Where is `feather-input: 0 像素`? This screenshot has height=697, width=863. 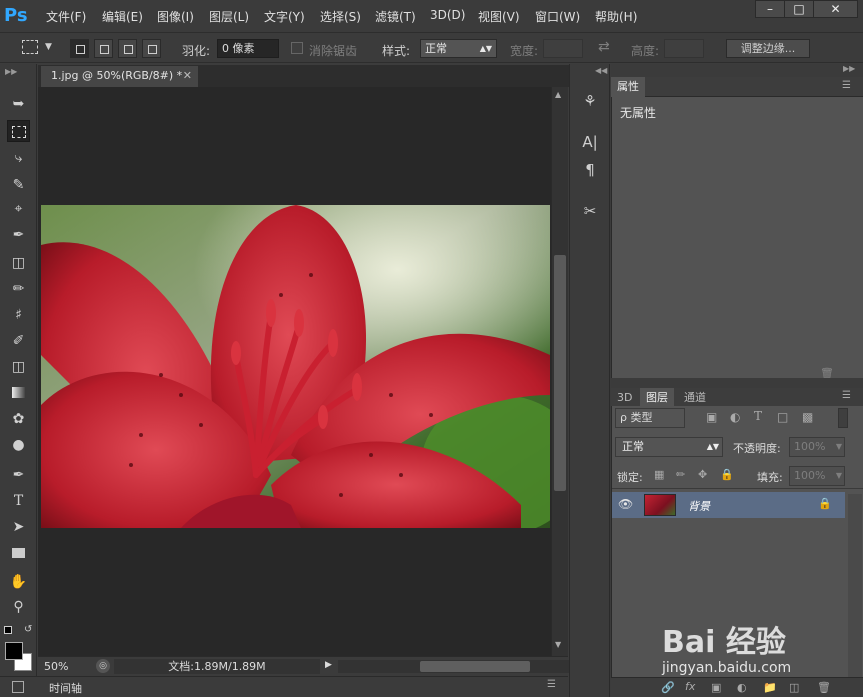
feather-input: 0 像素 is located at coordinates (248, 48).